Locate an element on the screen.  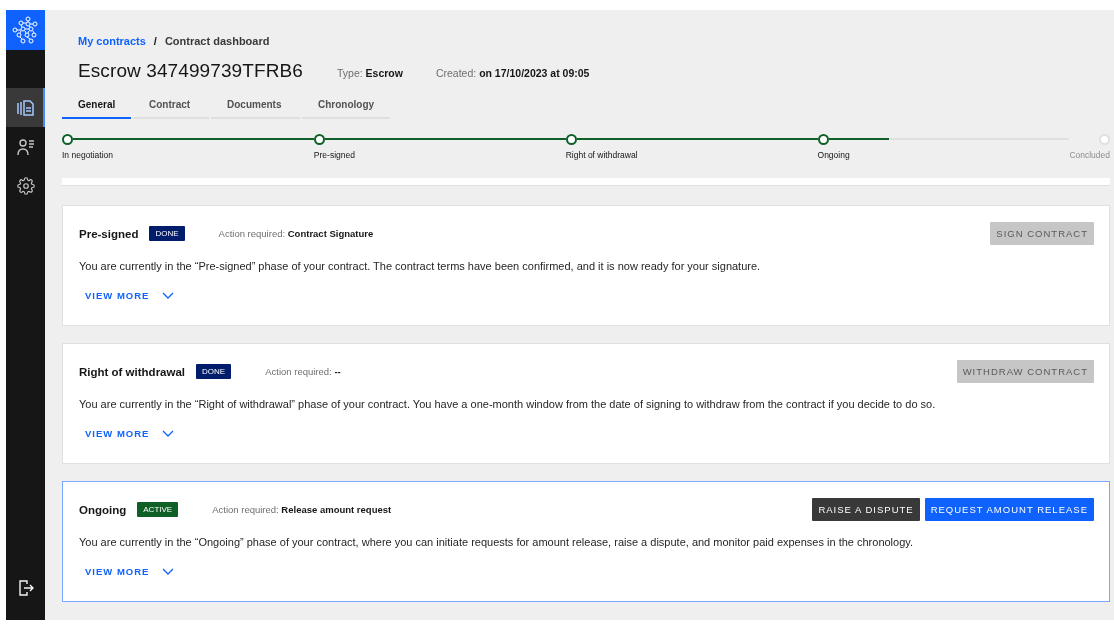
logout-icon is located at coordinates (25, 588).